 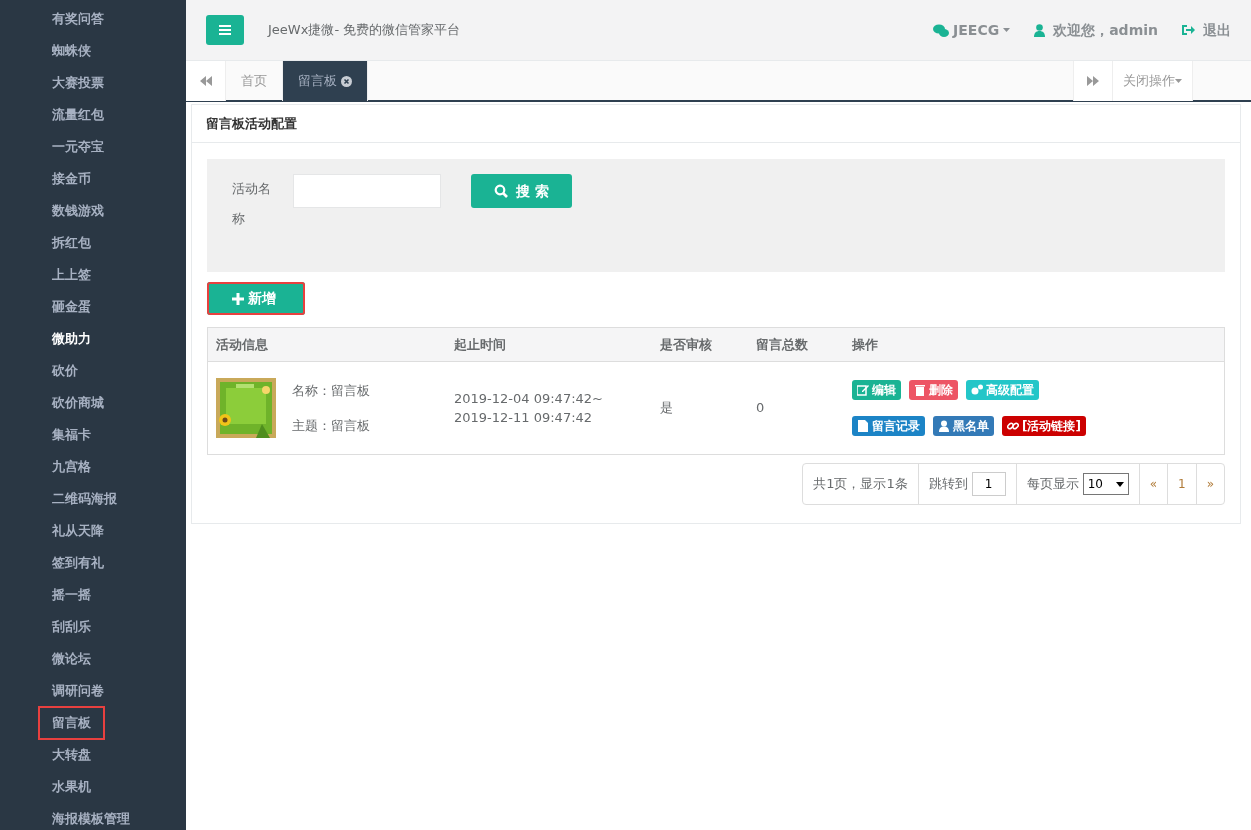 What do you see at coordinates (529, 398) in the screenshot?
I see `start-time: 2019-12-04 09:47:42~` at bounding box center [529, 398].